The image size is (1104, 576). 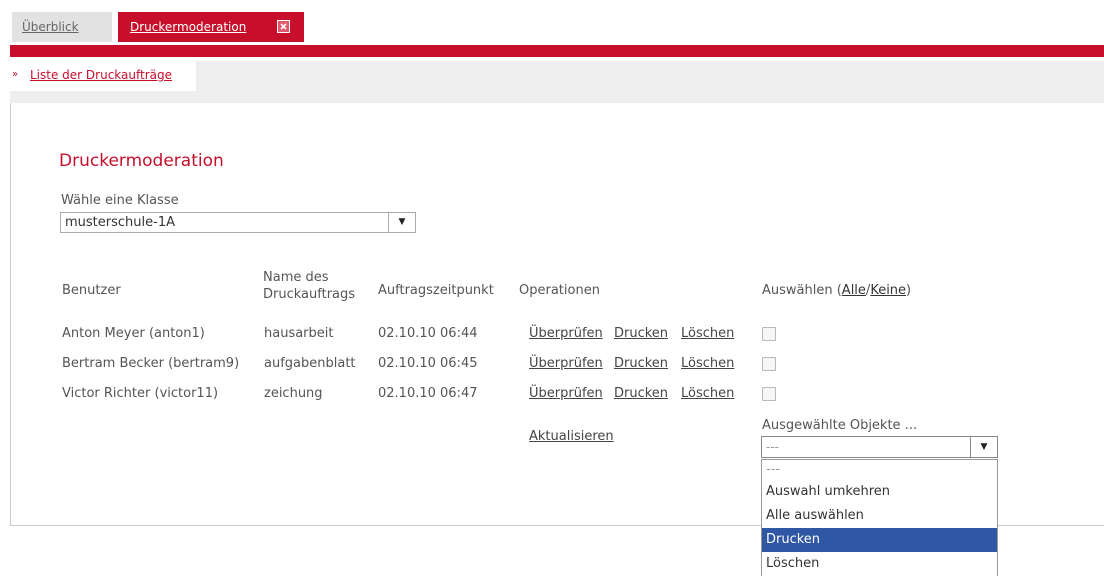 I want to click on dropdown-option-loeschen: Löschen, so click(x=879, y=564).